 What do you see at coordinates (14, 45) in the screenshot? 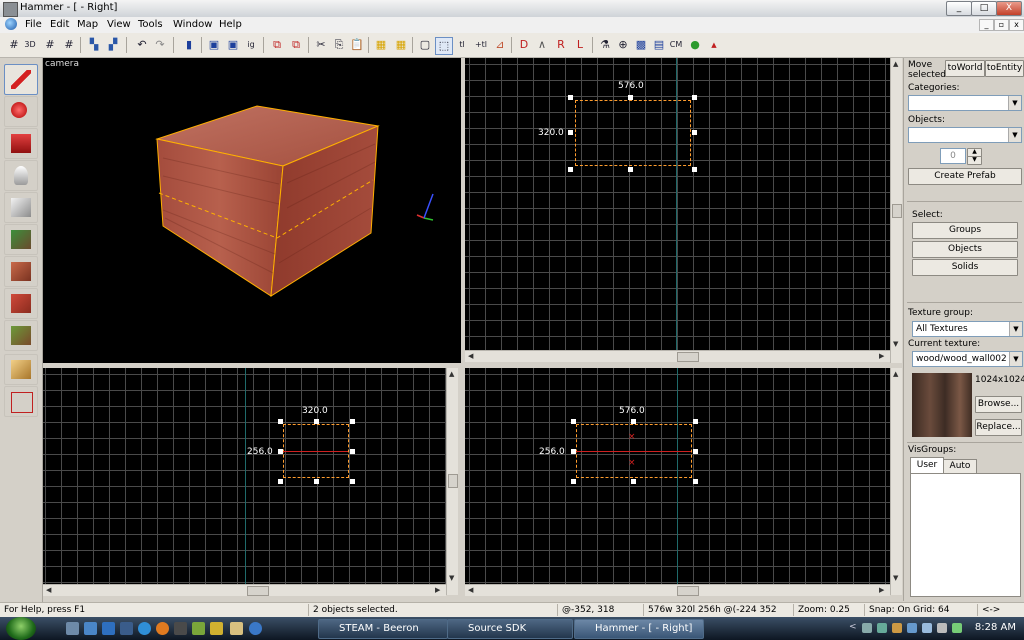
I see `grid-icon: #` at bounding box center [14, 45].